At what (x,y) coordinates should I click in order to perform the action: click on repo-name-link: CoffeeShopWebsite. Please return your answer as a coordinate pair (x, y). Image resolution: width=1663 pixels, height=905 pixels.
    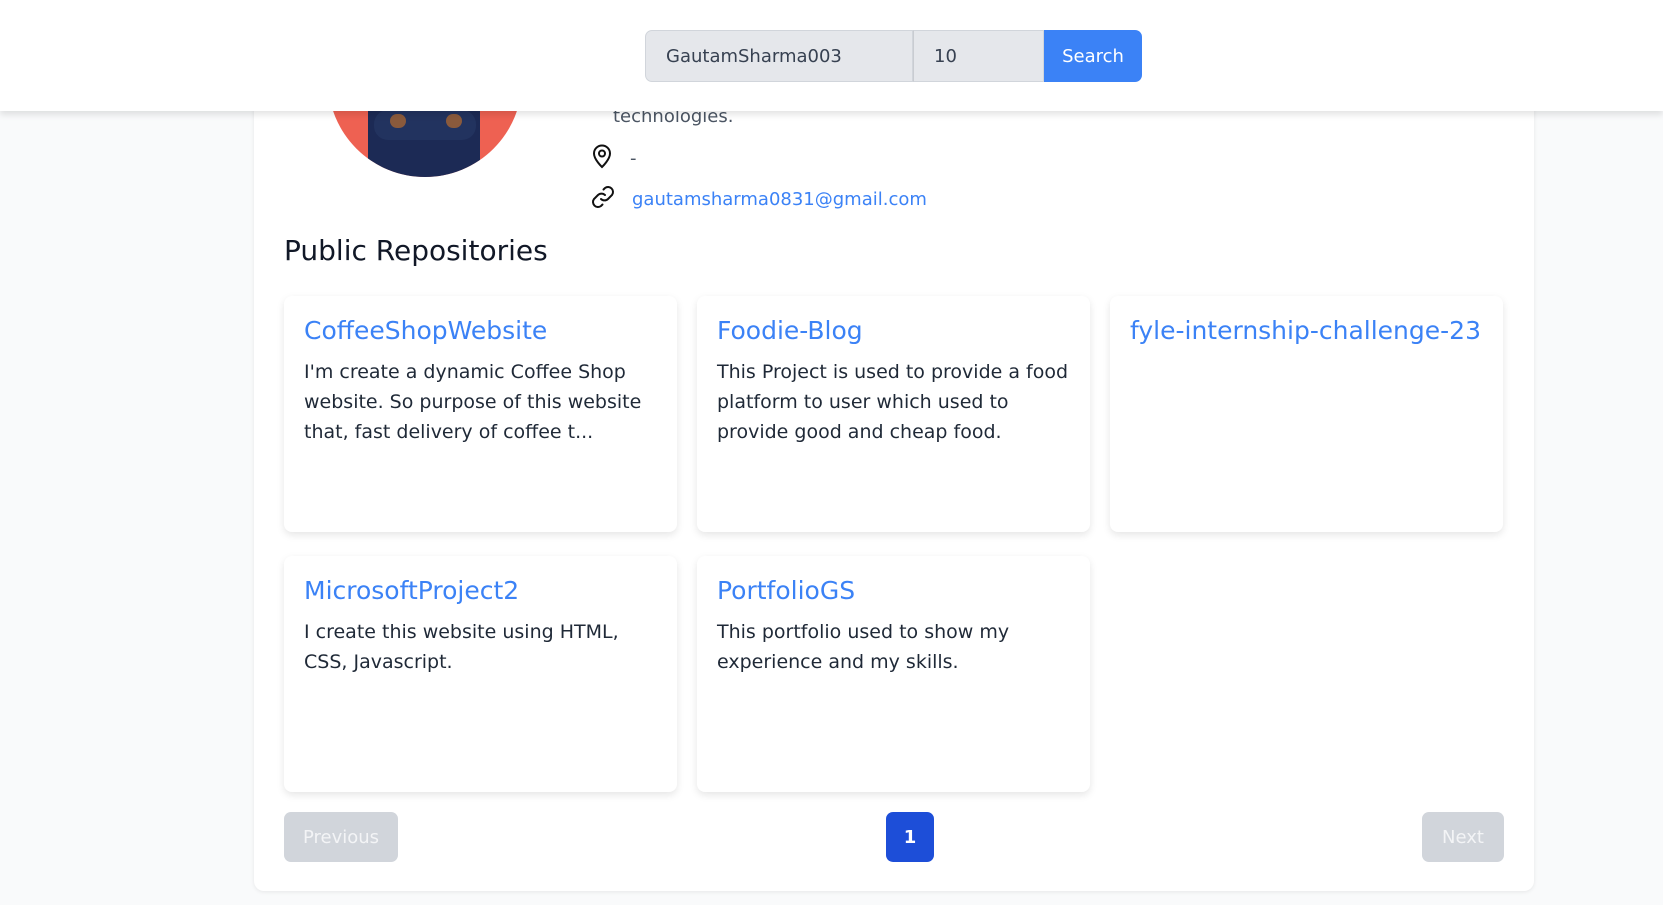
    Looking at the image, I should click on (480, 330).